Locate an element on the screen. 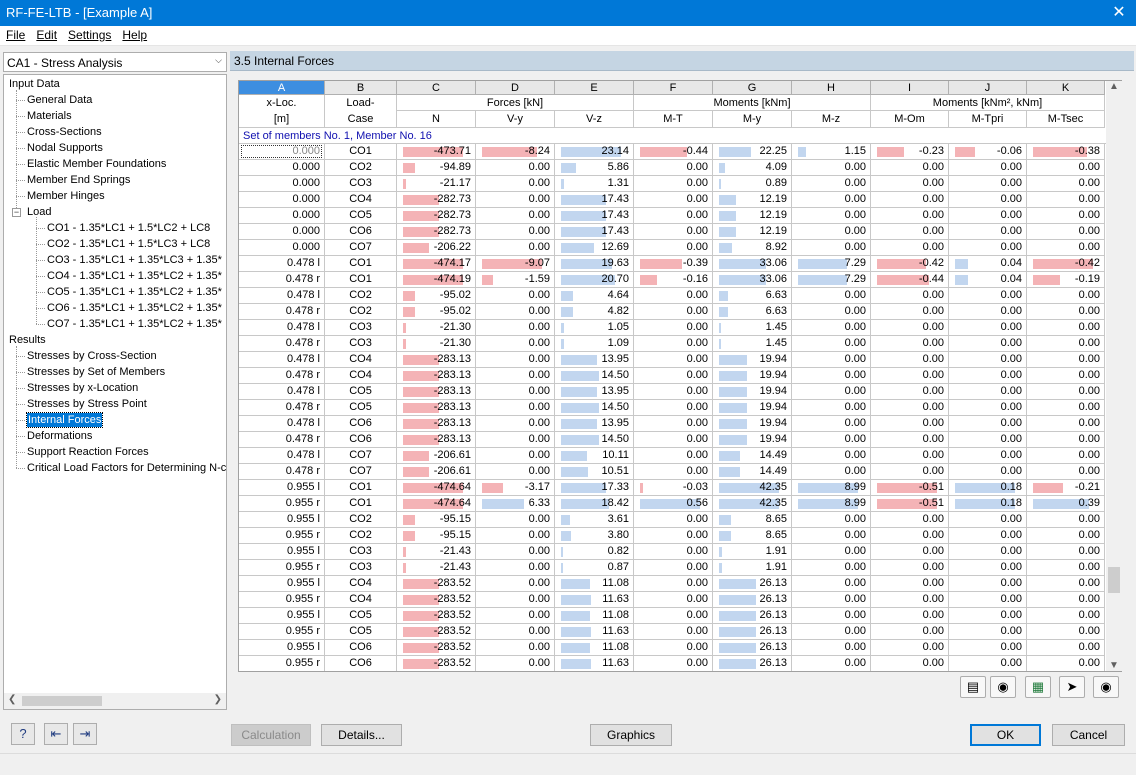  chevron-down-icon: ⌵ is located at coordinates (218, 60).